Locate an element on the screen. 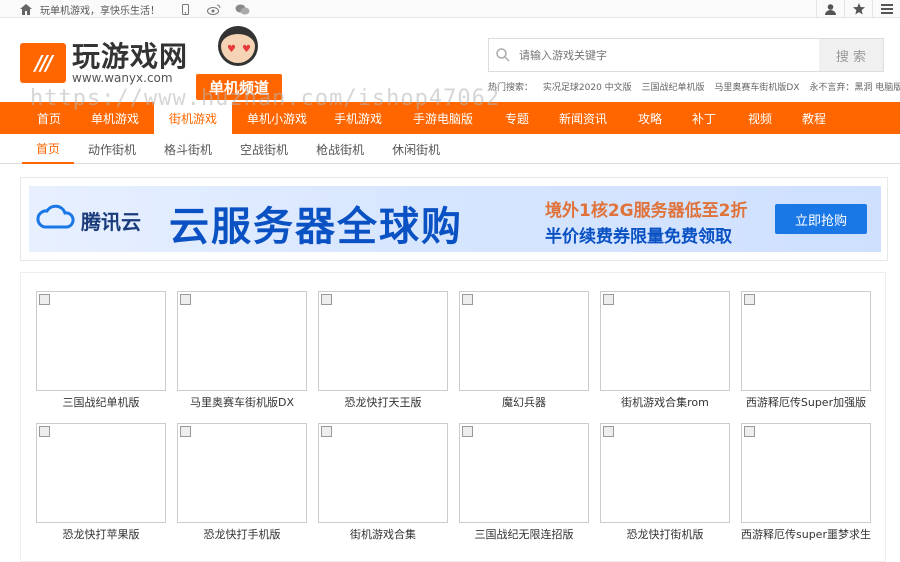 This screenshot has height=562, width=900. tencent-cloud-icon is located at coordinates (55, 216).